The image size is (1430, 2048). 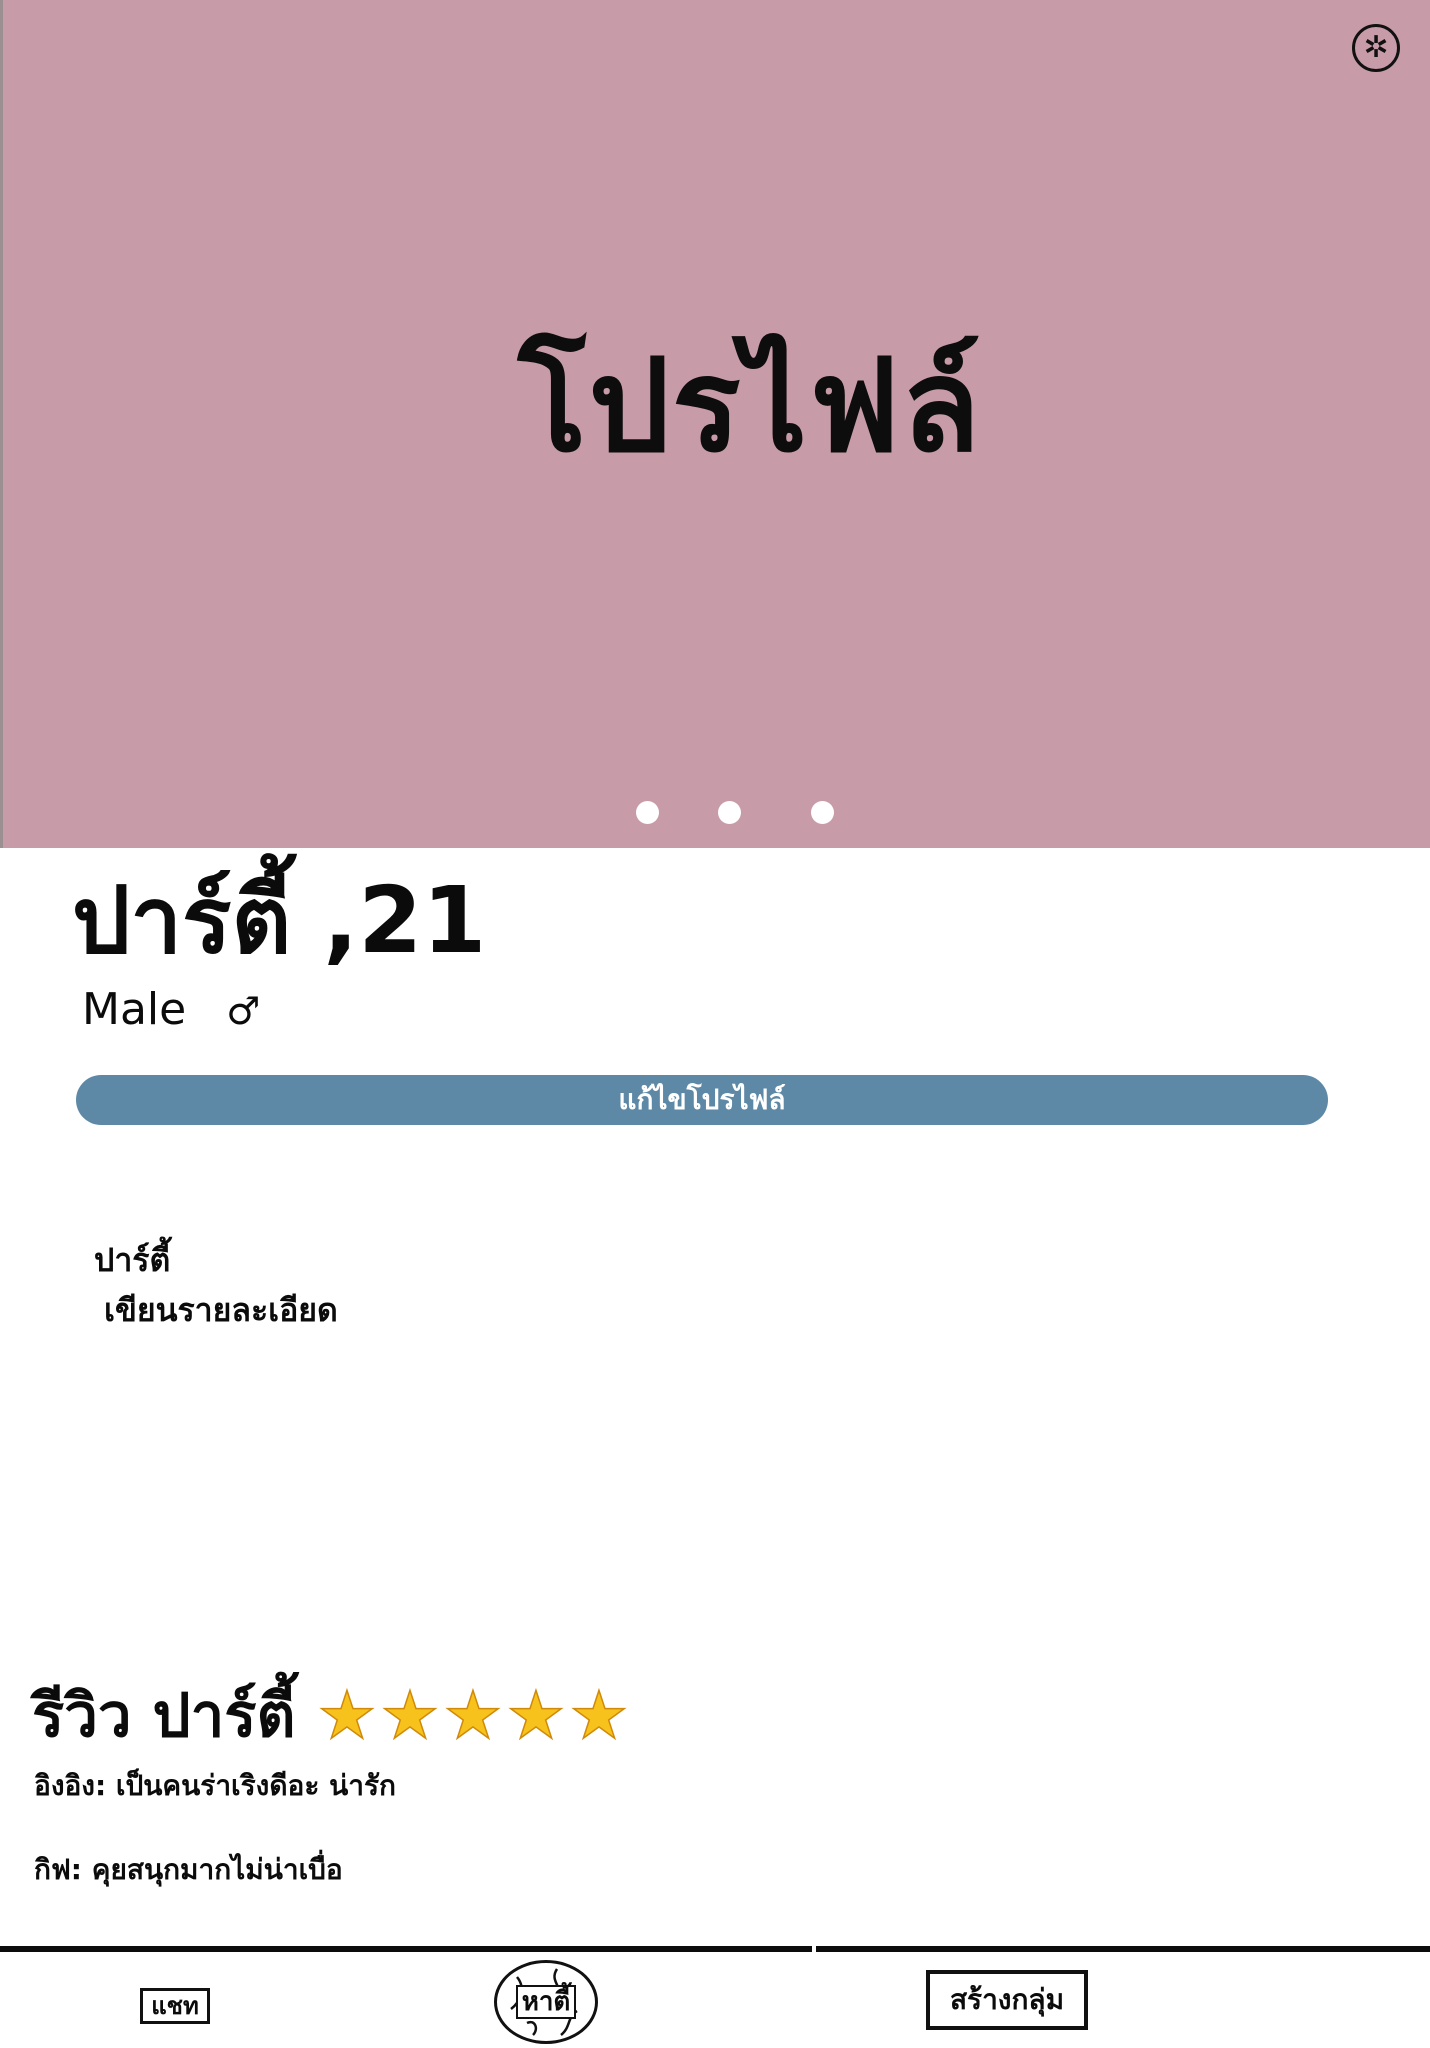 What do you see at coordinates (1007, 2000) in the screenshot?
I see `create-group-tab-button: สร้างกลุ่ม` at bounding box center [1007, 2000].